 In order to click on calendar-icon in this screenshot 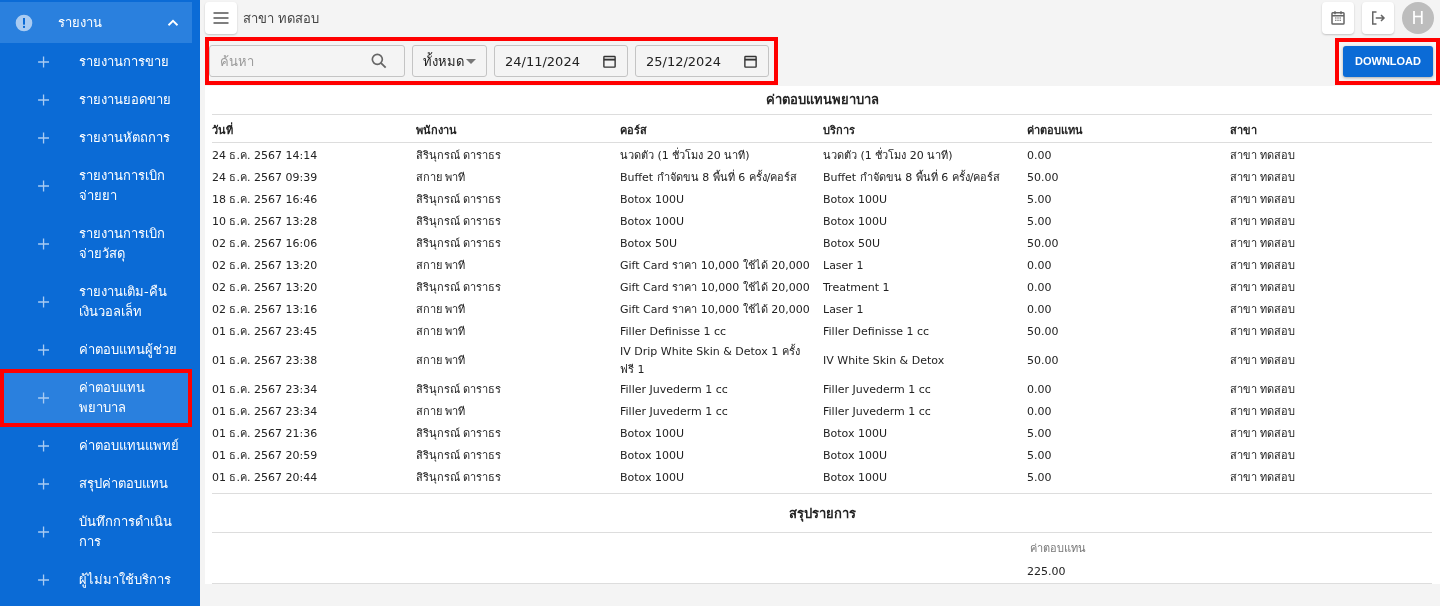, I will do `click(609, 61)`.